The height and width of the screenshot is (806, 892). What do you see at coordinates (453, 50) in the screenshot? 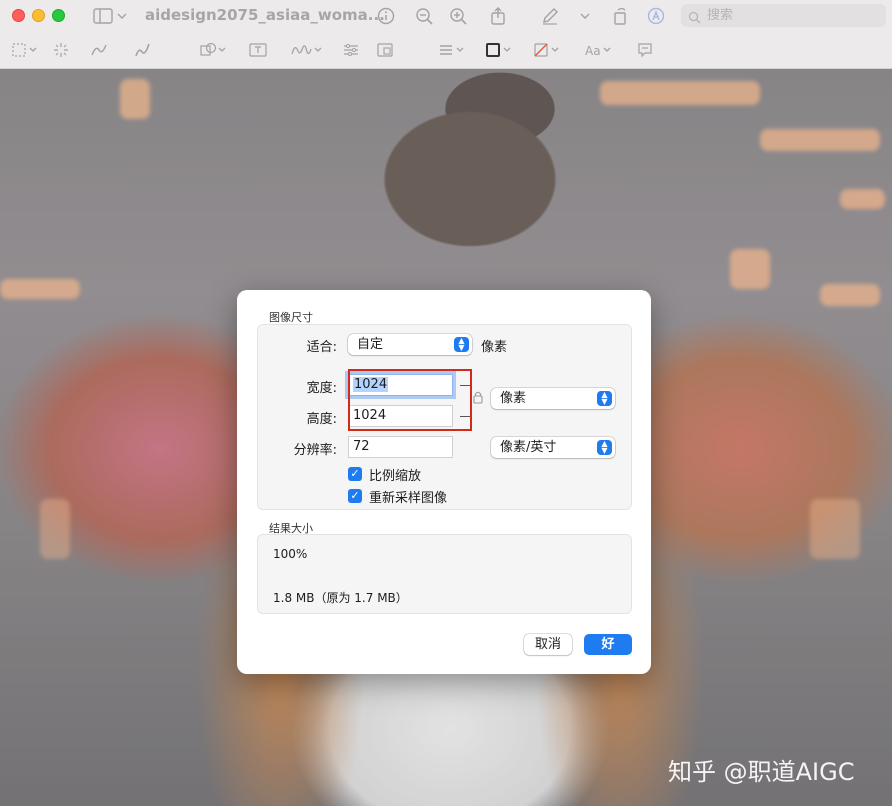
I see `shape-style-icon` at bounding box center [453, 50].